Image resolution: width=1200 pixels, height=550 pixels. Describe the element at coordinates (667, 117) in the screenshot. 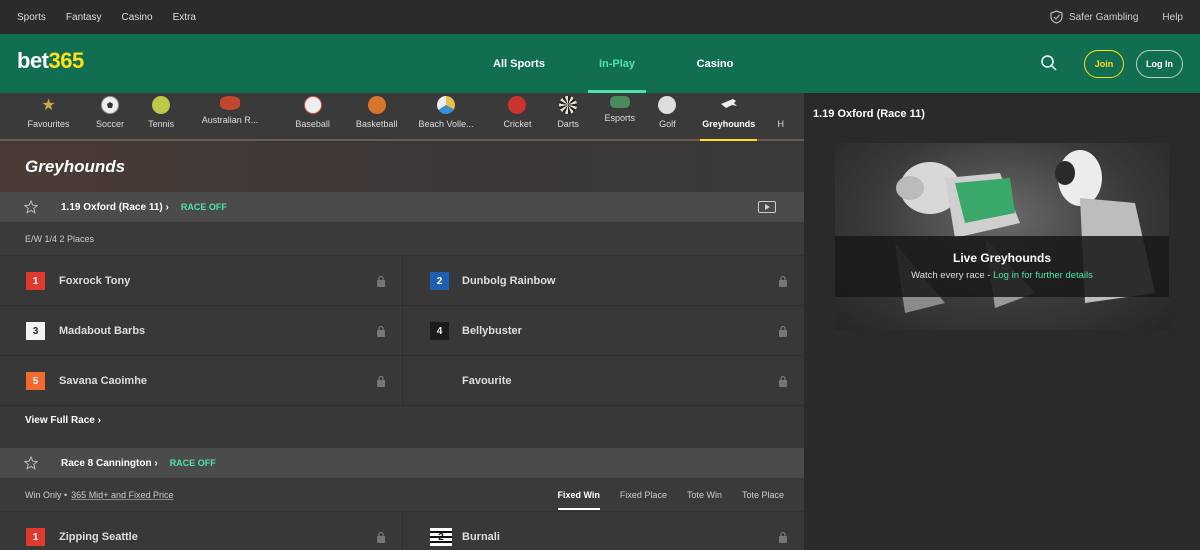

I see `sport-golf: Golf` at that location.